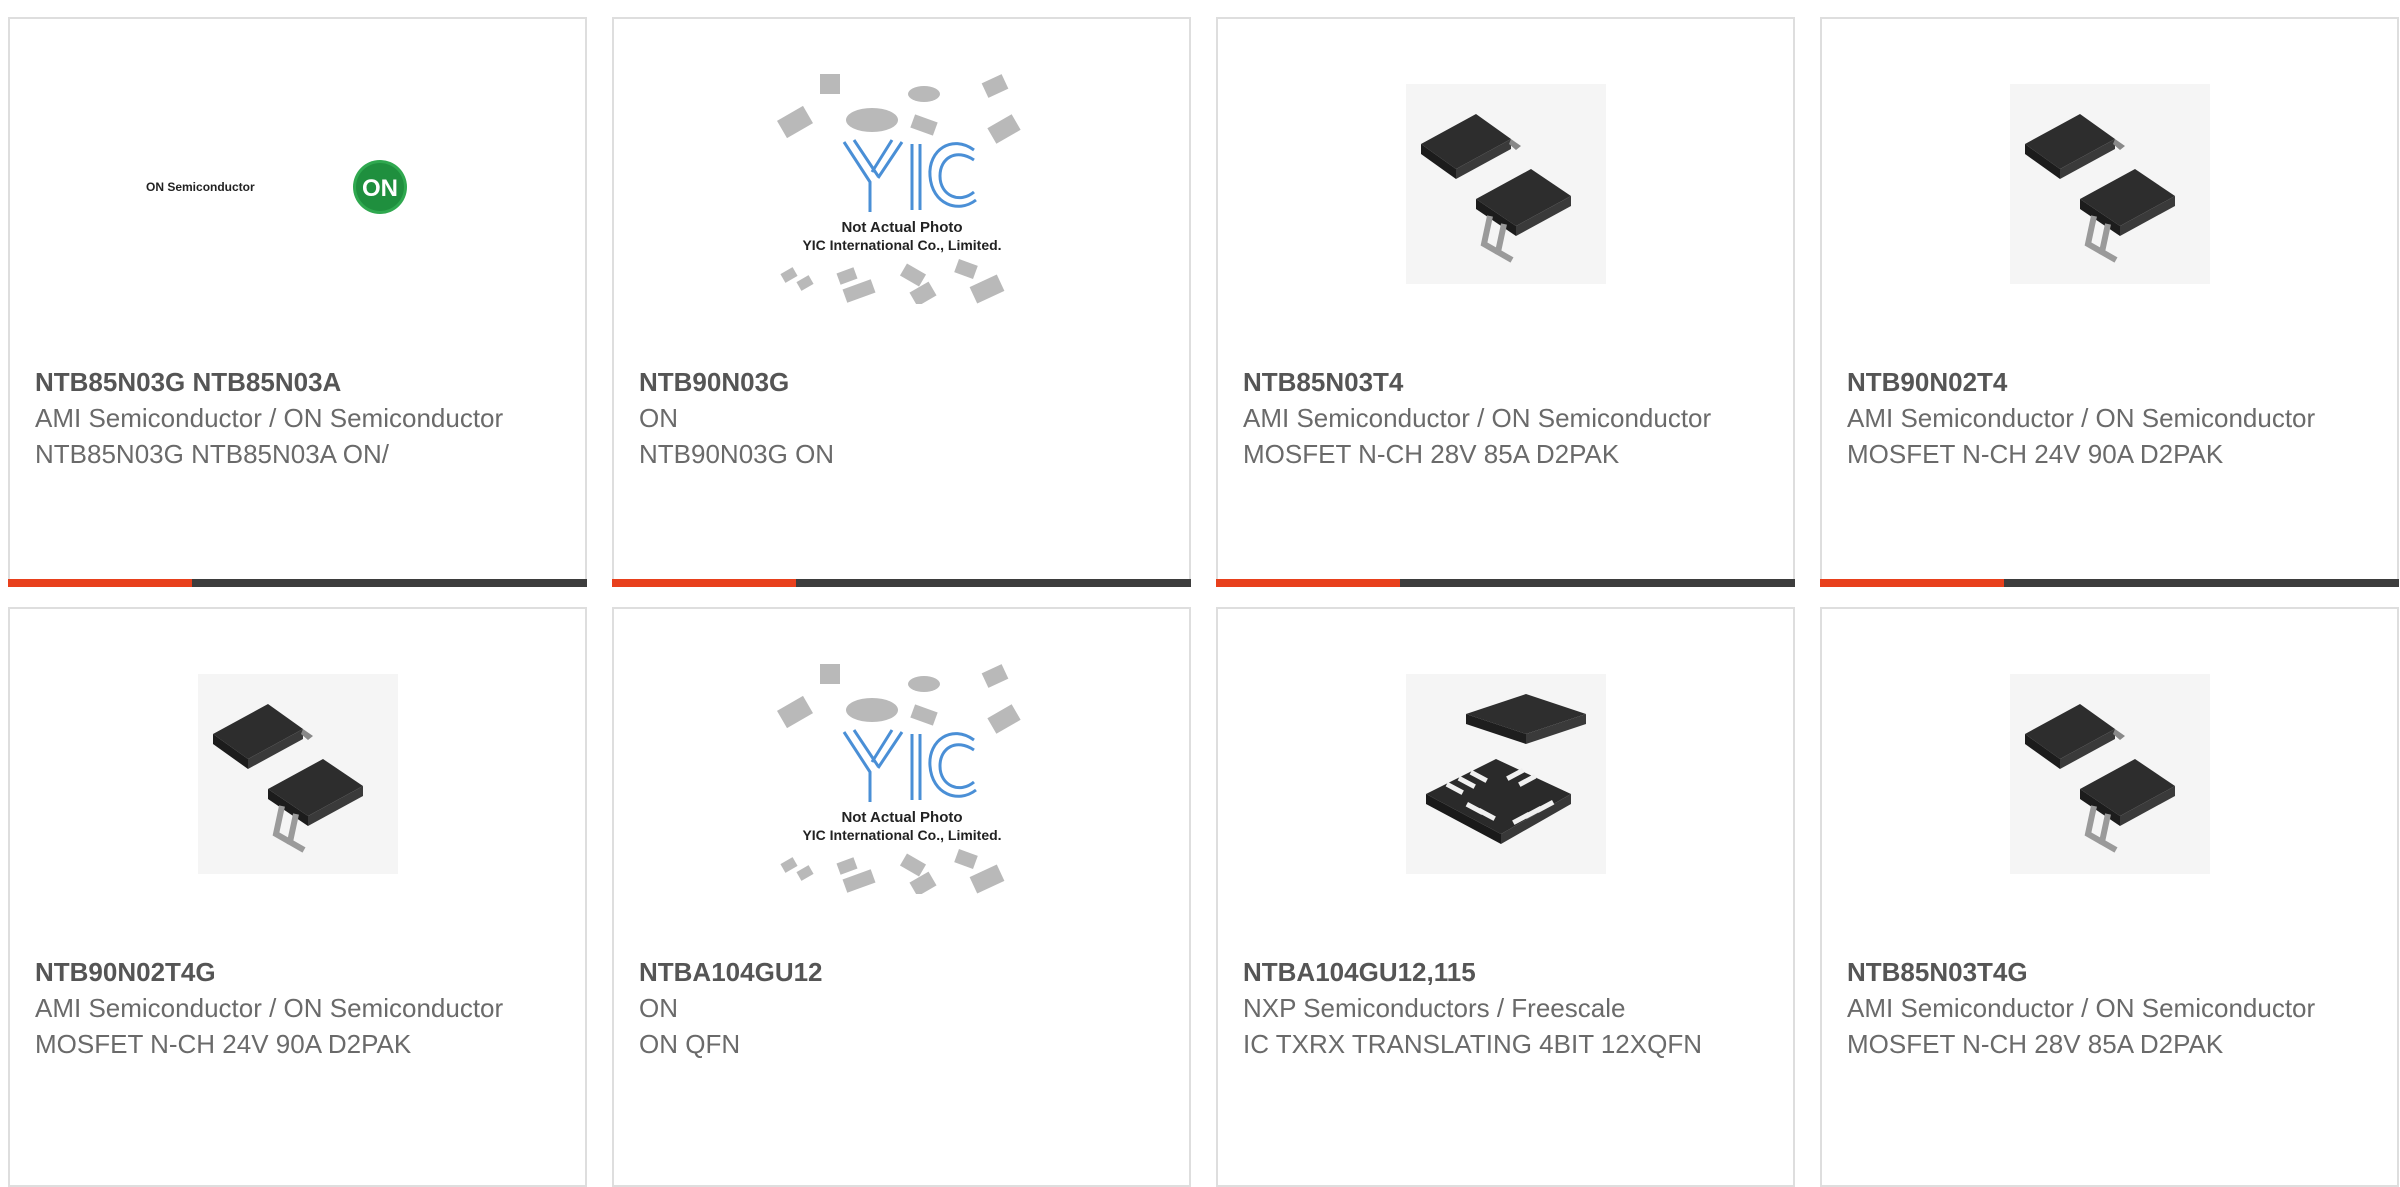 The width and height of the screenshot is (2400, 1187). I want to click on part-number: NTBA104GU12, so click(904, 972).